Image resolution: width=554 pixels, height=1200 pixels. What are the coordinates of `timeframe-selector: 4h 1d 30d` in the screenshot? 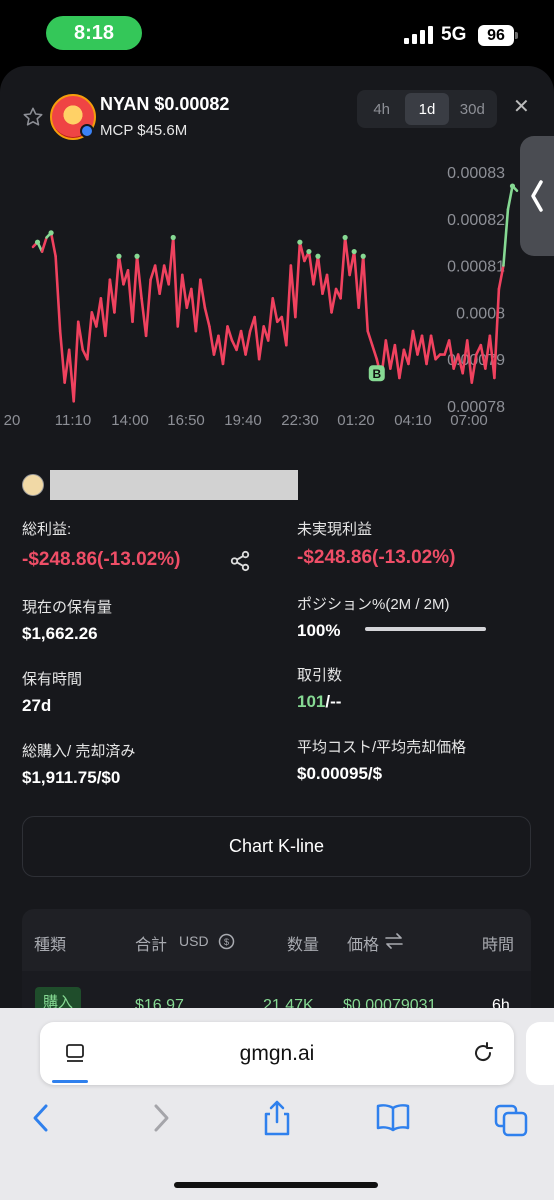 It's located at (427, 109).